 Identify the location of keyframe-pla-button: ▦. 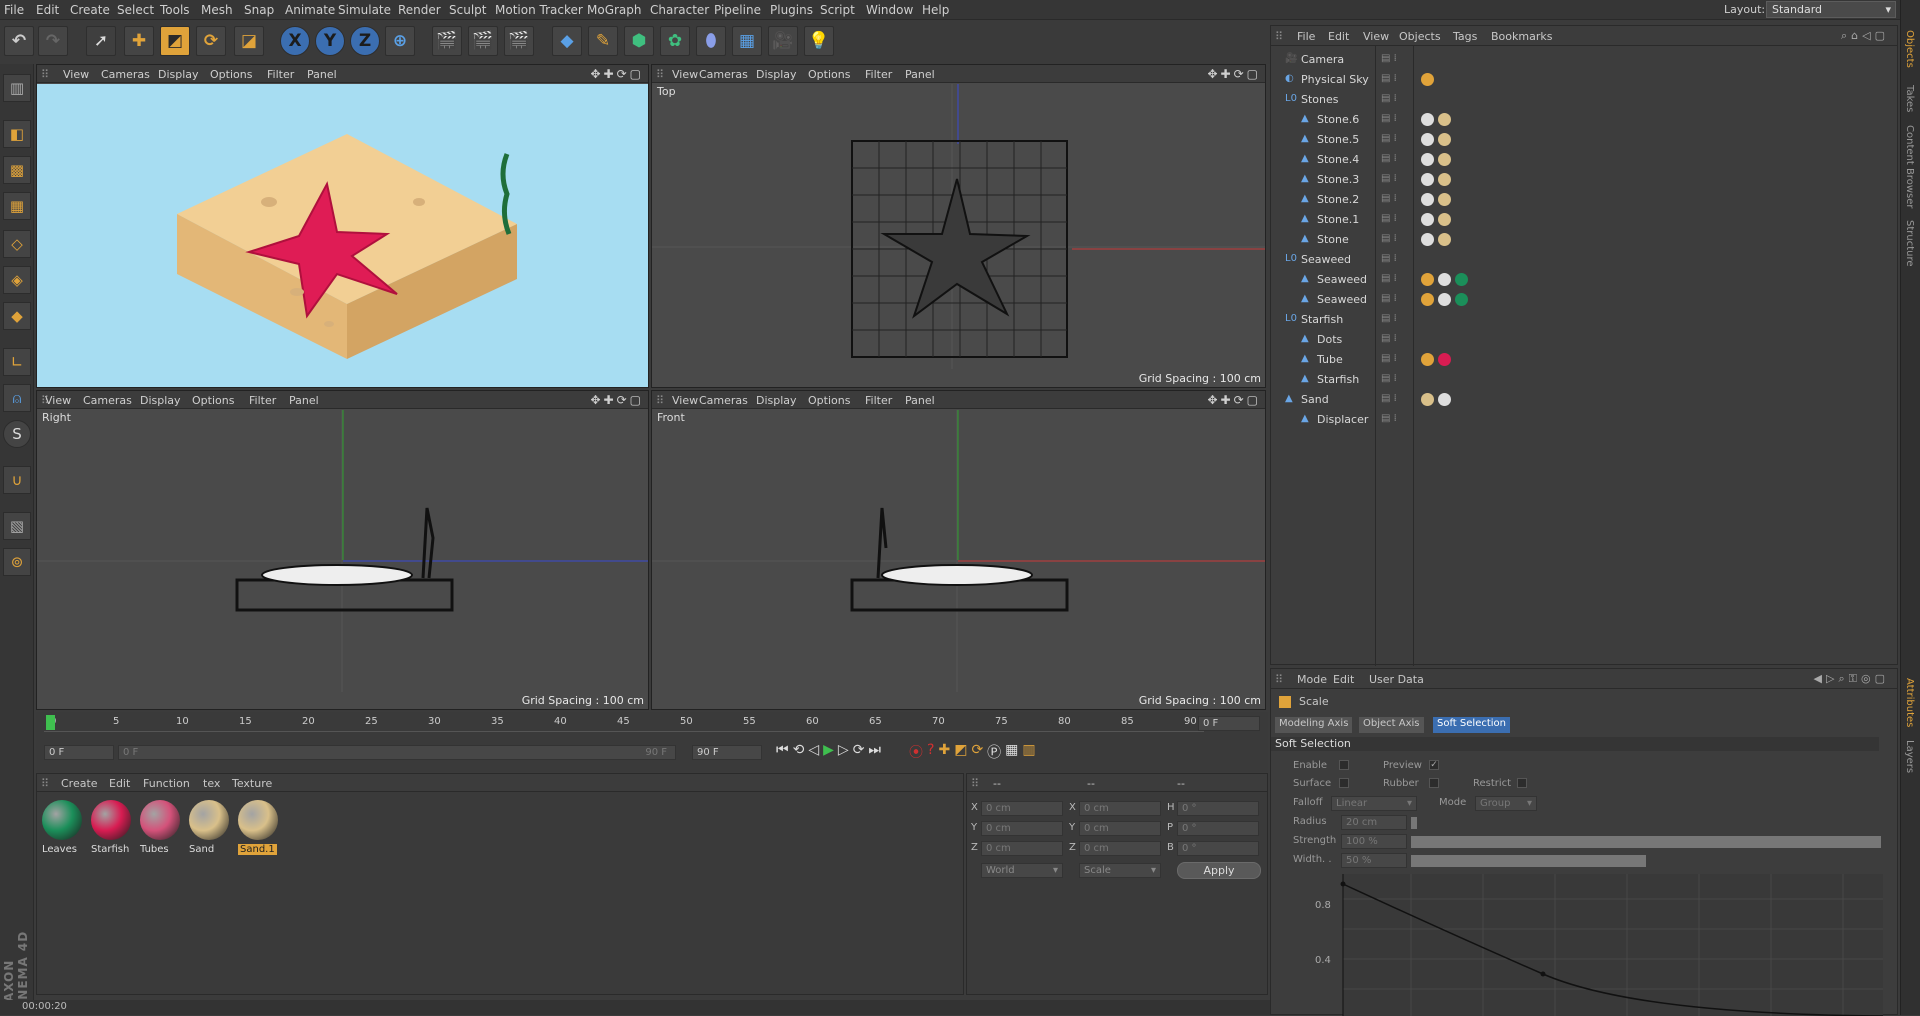
(1011, 754).